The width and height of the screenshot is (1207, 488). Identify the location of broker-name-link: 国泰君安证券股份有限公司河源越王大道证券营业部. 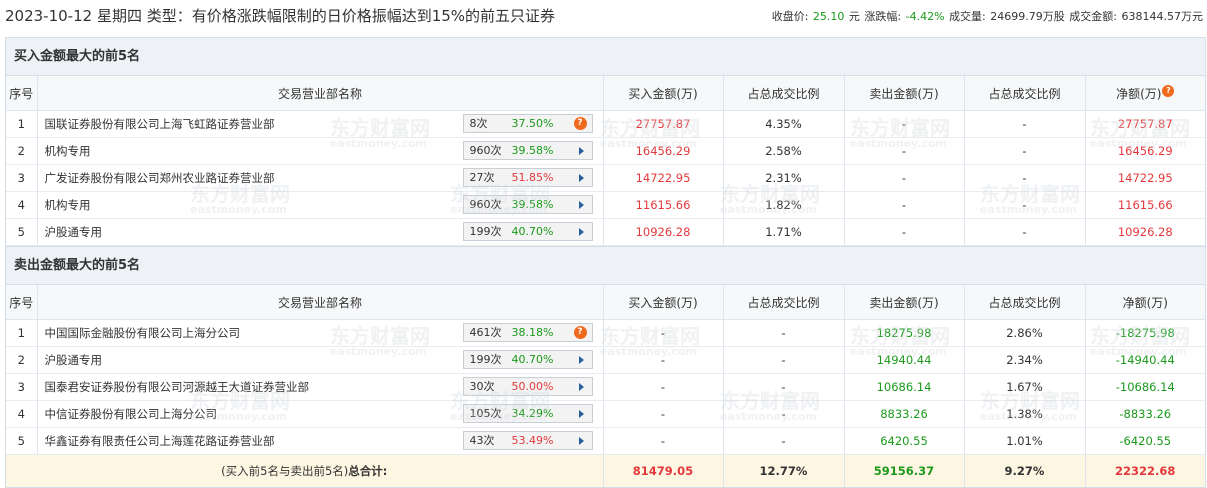
(177, 387).